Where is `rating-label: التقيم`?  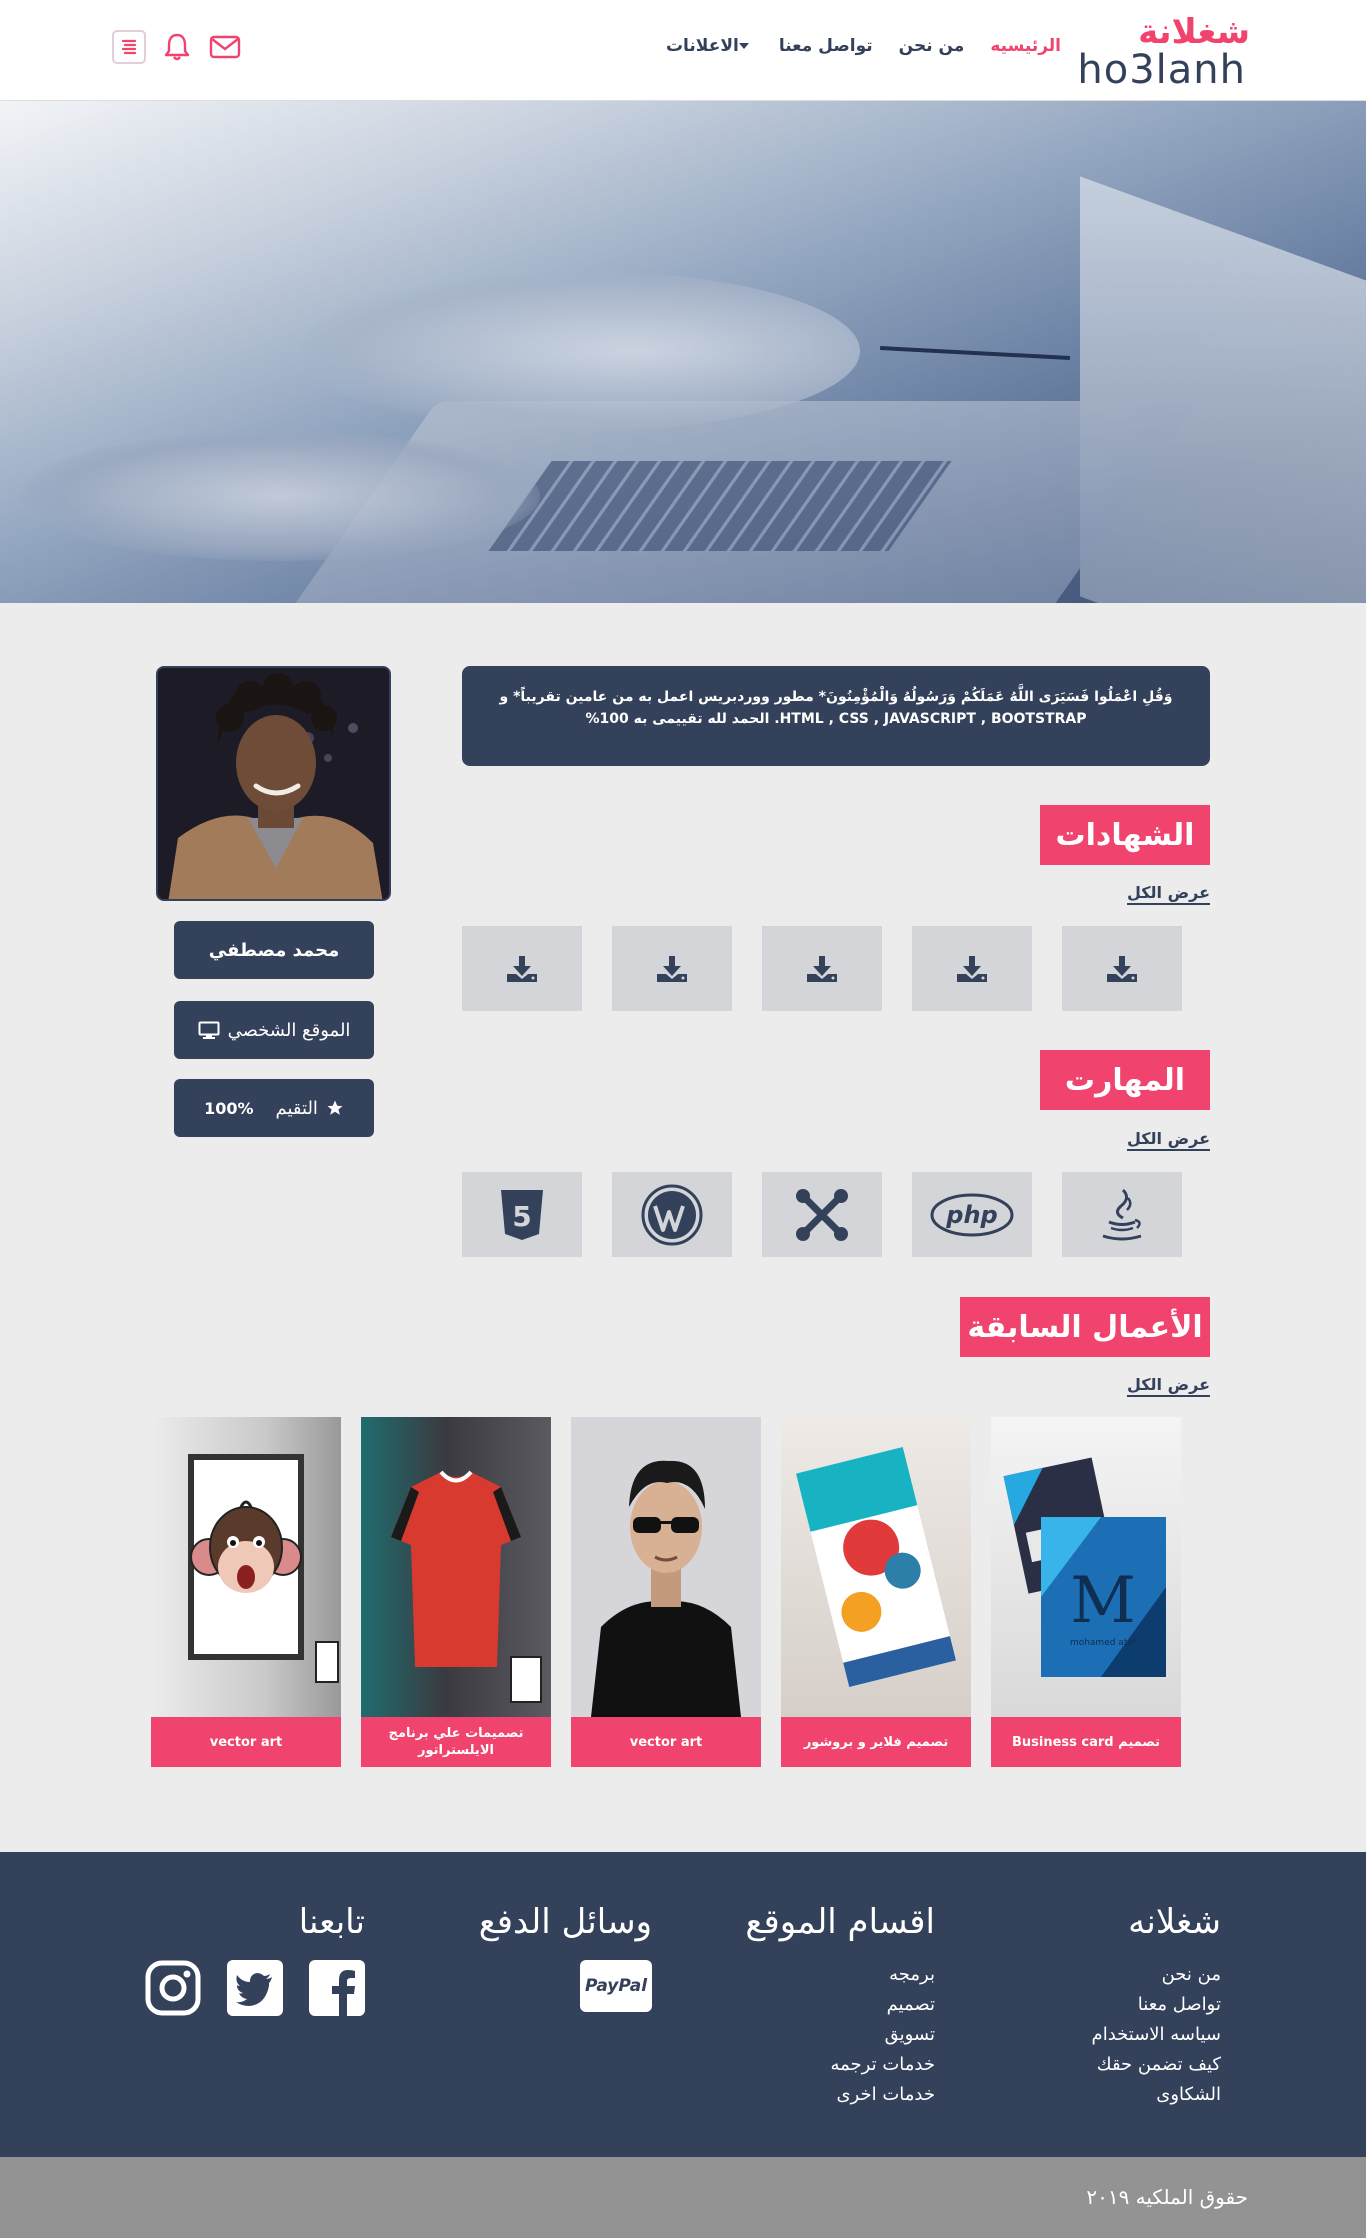
rating-label: التقيم is located at coordinates (296, 1108).